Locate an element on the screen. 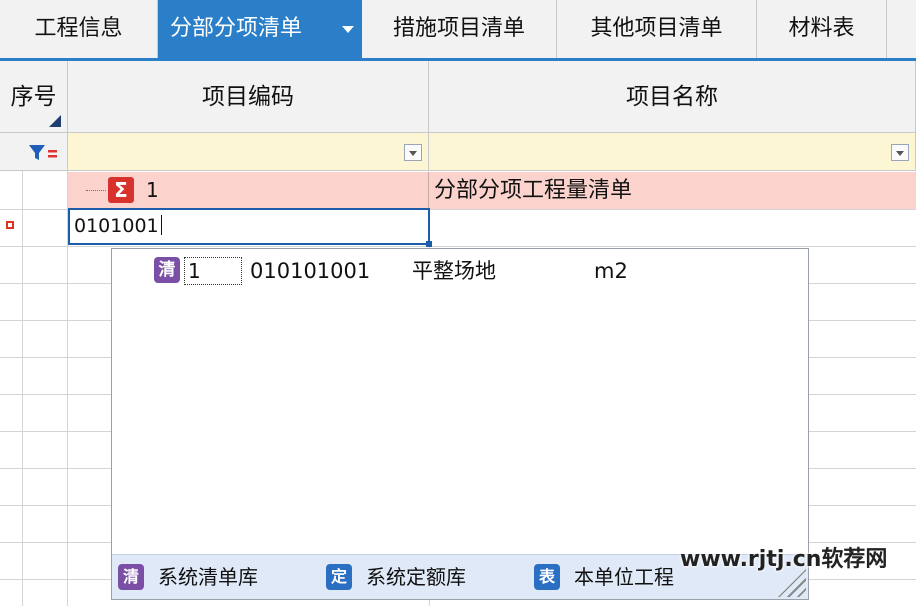 The height and width of the screenshot is (606, 916). suggestion-code: 010101001 is located at coordinates (310, 271).